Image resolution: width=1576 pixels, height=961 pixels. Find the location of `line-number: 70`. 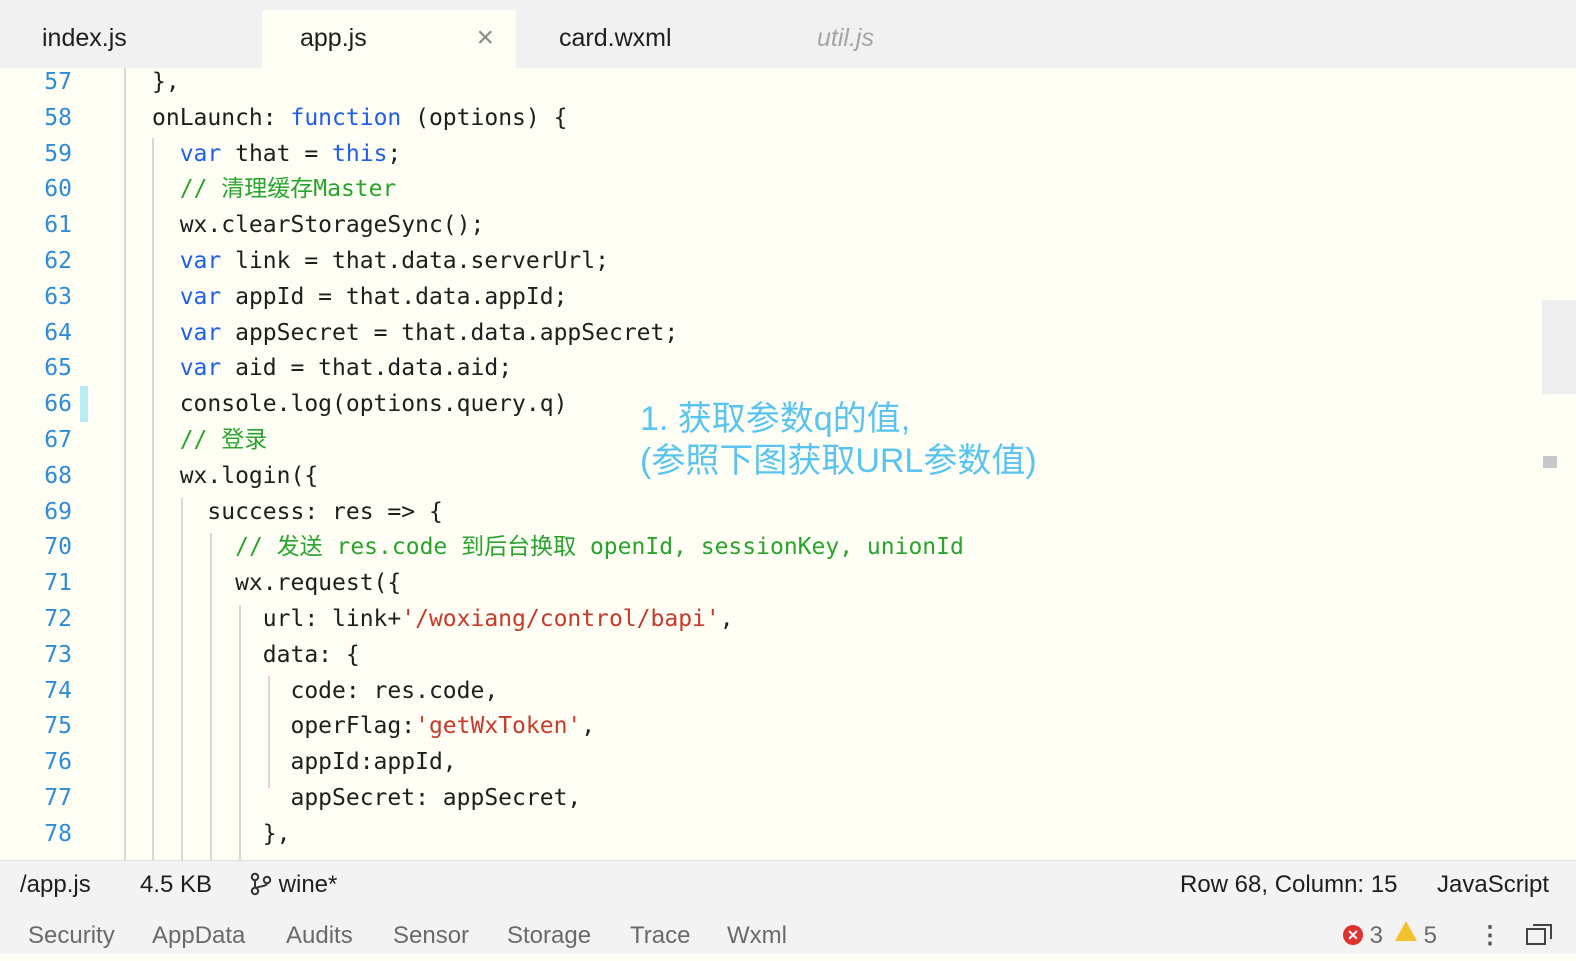

line-number: 70 is located at coordinates (36, 547).